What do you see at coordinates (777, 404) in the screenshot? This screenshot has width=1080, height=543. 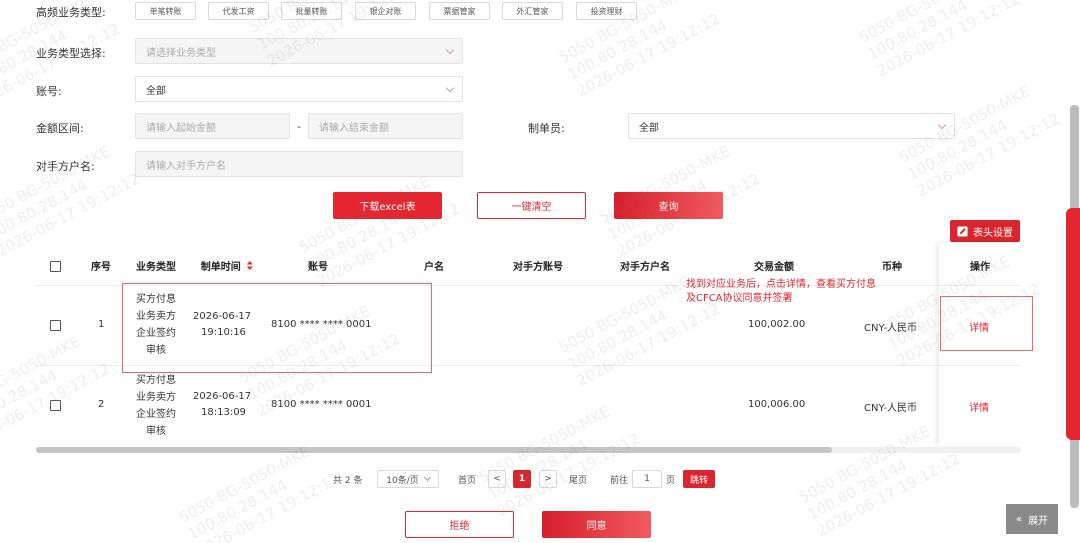 I see `row-amount: 100,006.00` at bounding box center [777, 404].